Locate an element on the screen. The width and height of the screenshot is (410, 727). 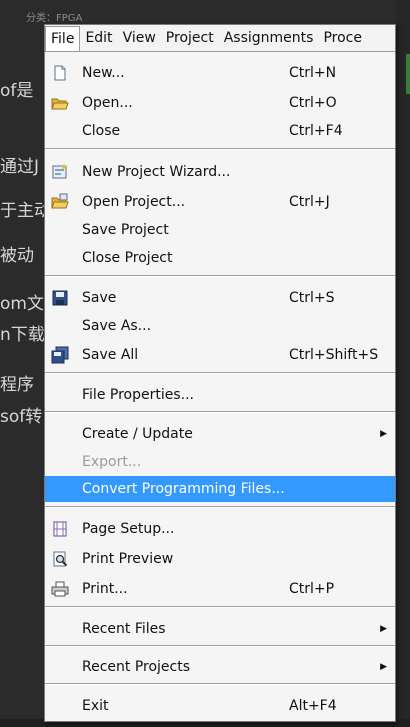
menu-item-print-preview: Print Preview is located at coordinates (220, 559).